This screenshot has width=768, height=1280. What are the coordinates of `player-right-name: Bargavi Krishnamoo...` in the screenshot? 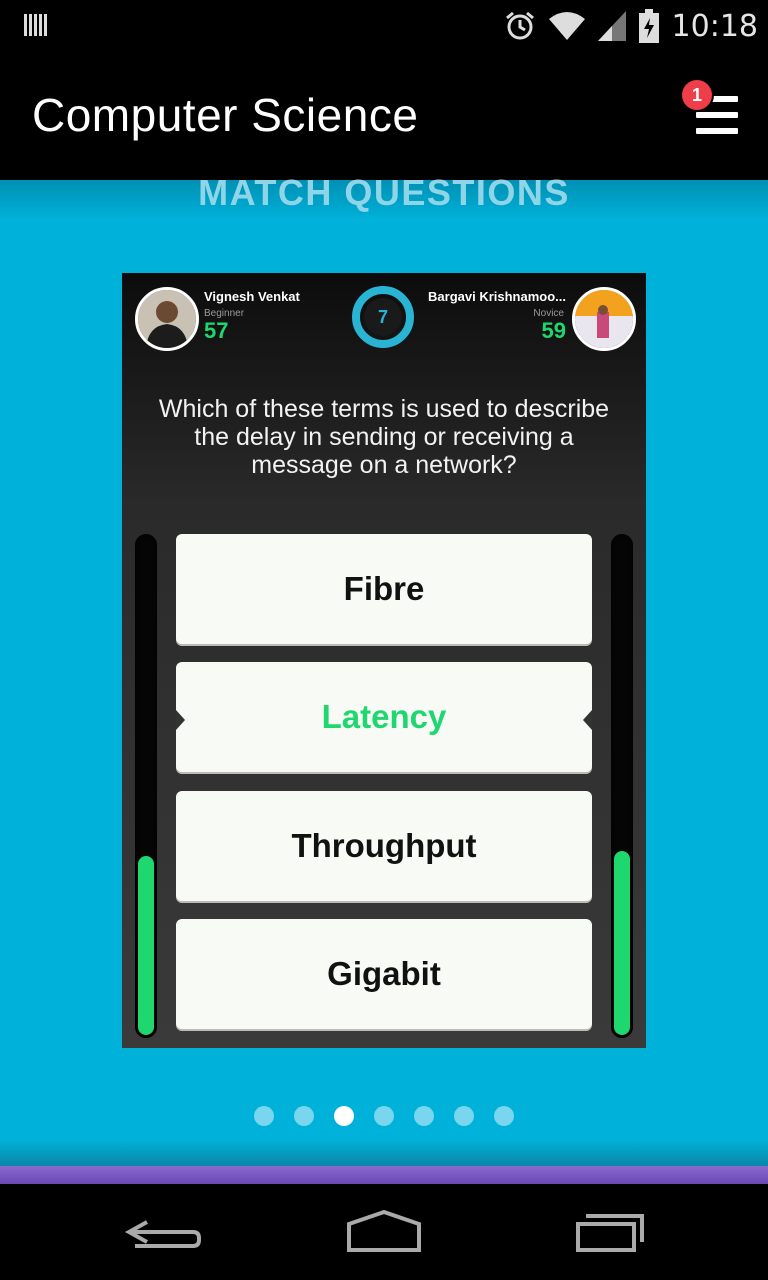 It's located at (497, 296).